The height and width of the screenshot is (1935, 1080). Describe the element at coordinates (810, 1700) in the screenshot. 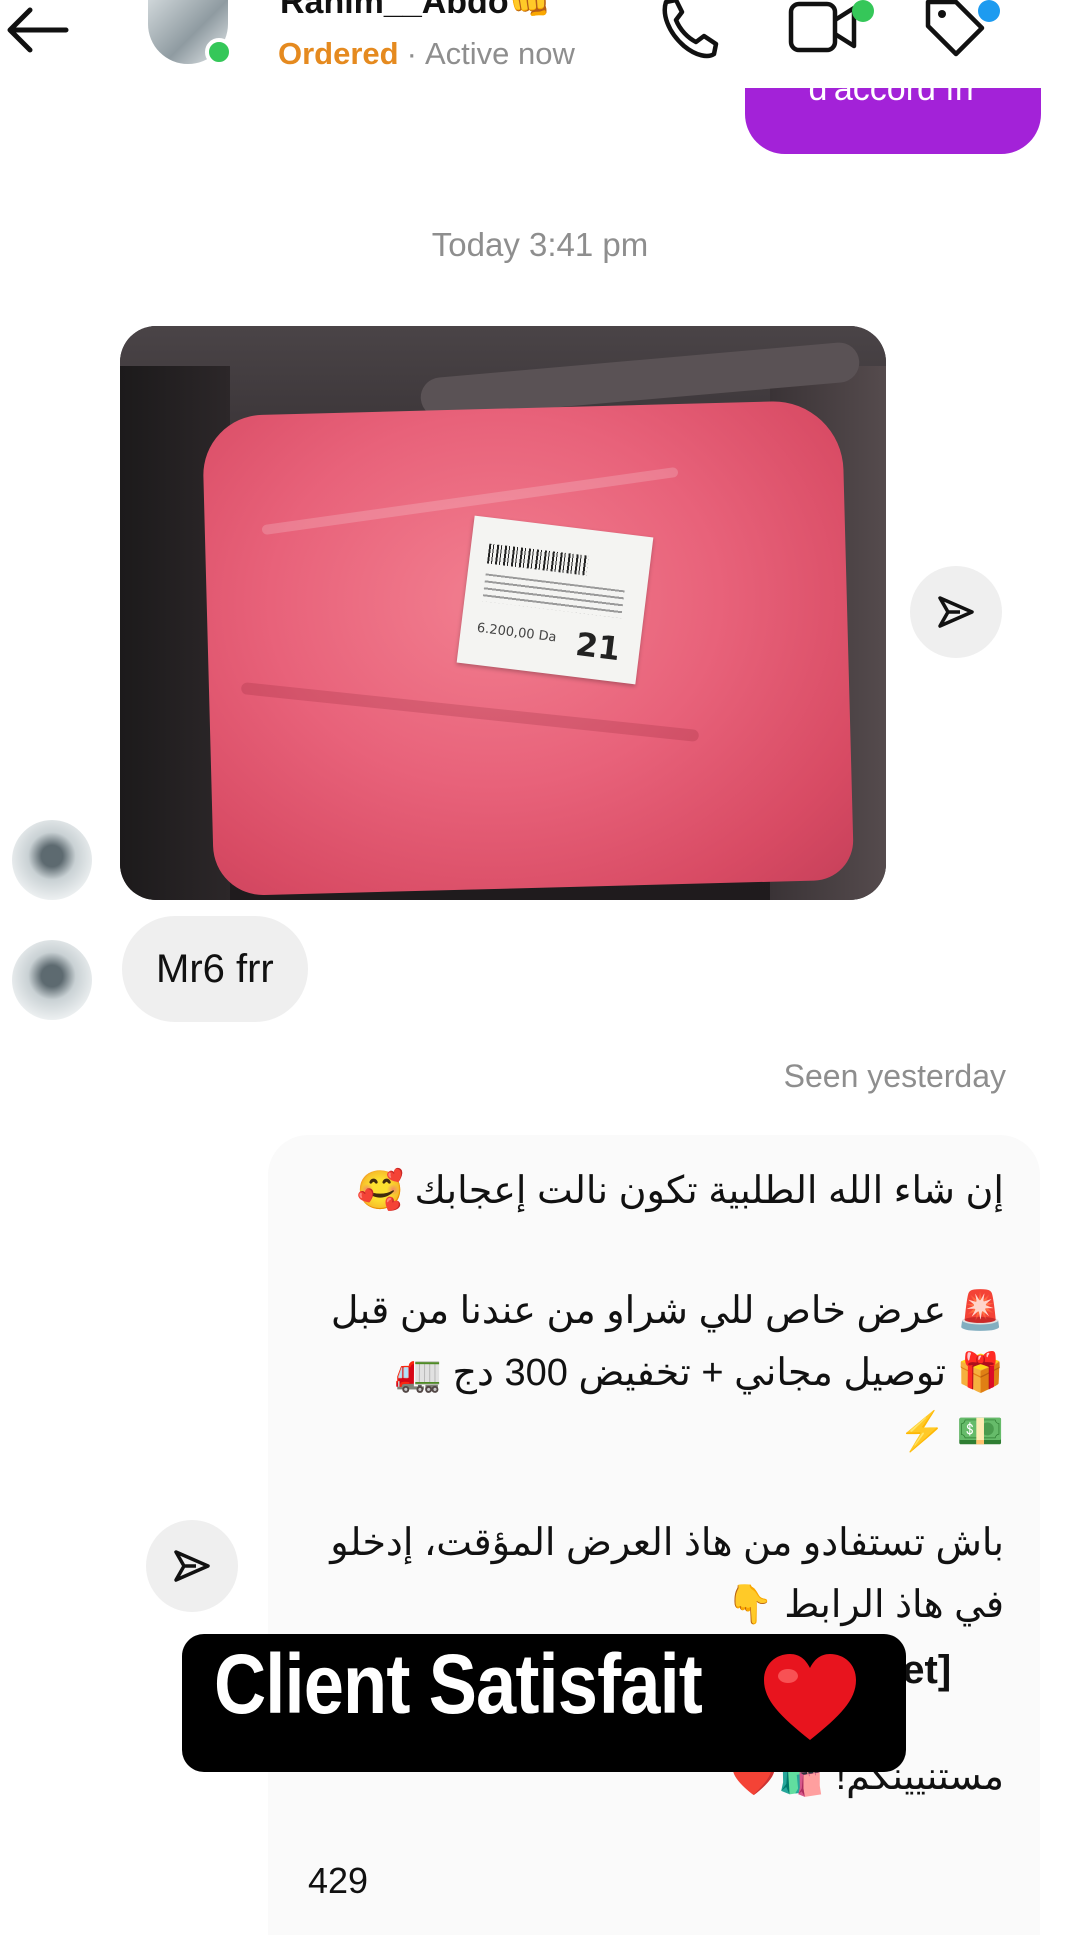

I see `heart-icon` at that location.